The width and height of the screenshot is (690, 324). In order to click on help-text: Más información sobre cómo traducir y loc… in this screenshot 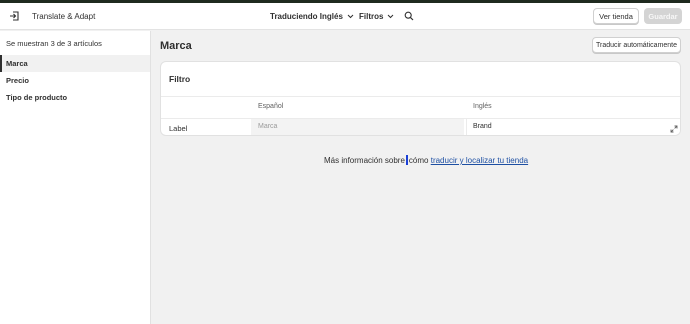, I will do `click(426, 160)`.